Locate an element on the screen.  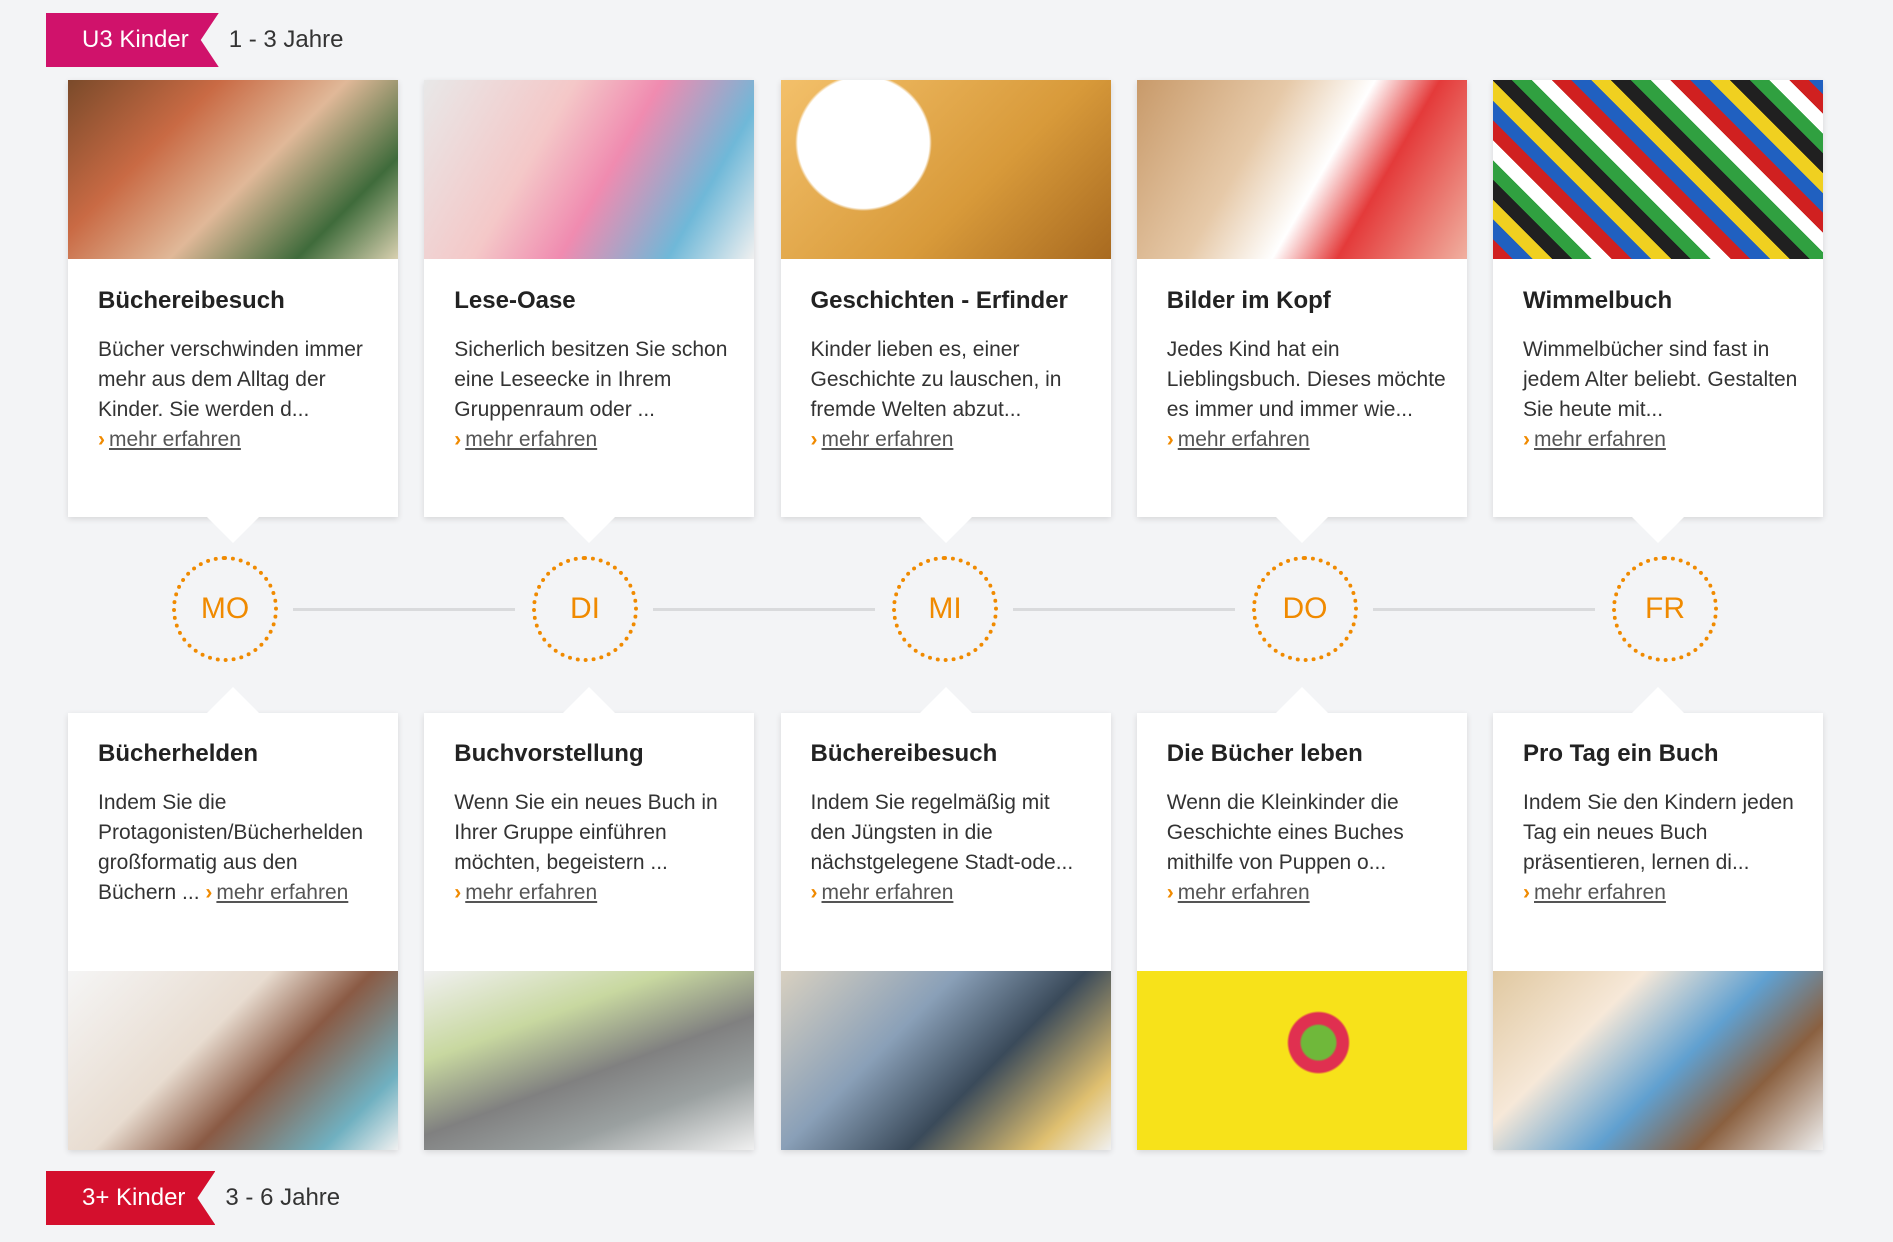
u3-kinder-band: U3 Kinder 1 - 3 Jahre is located at coordinates (194, 40).